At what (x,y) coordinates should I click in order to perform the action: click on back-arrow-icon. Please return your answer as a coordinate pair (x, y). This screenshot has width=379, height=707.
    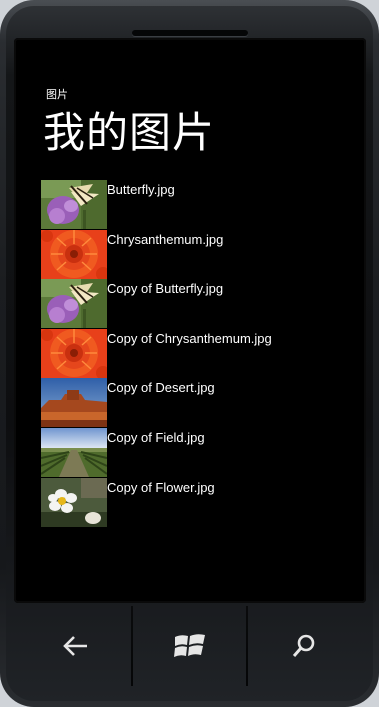
    Looking at the image, I should click on (75, 646).